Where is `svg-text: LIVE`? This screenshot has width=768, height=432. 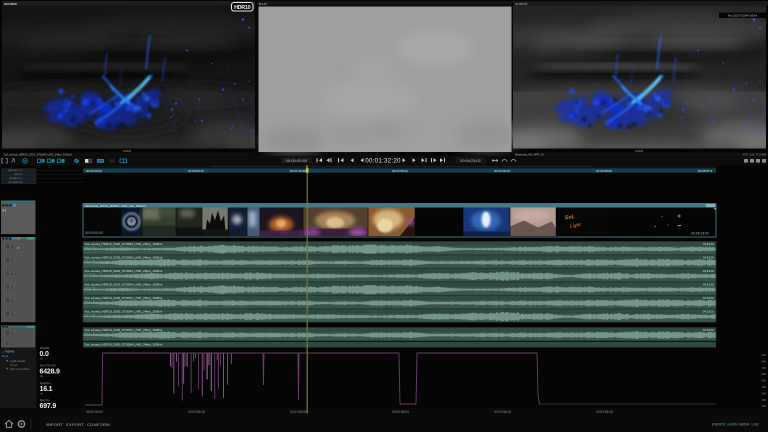 svg-text: LIVE is located at coordinates (756, 425).